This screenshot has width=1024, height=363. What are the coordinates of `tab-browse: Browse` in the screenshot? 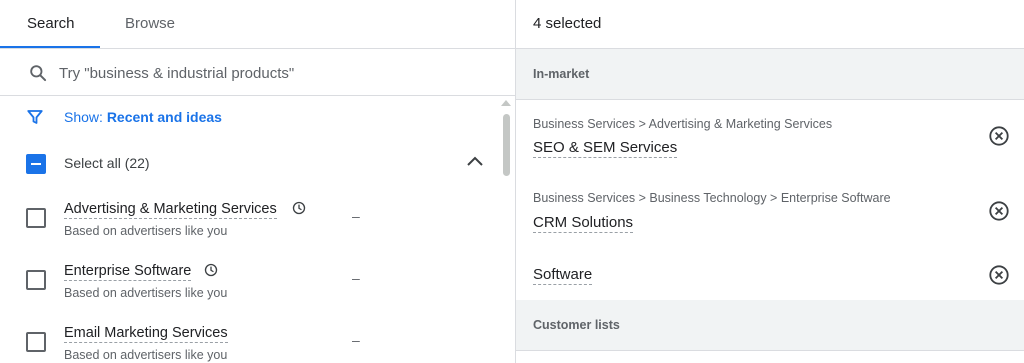 It's located at (150, 24).